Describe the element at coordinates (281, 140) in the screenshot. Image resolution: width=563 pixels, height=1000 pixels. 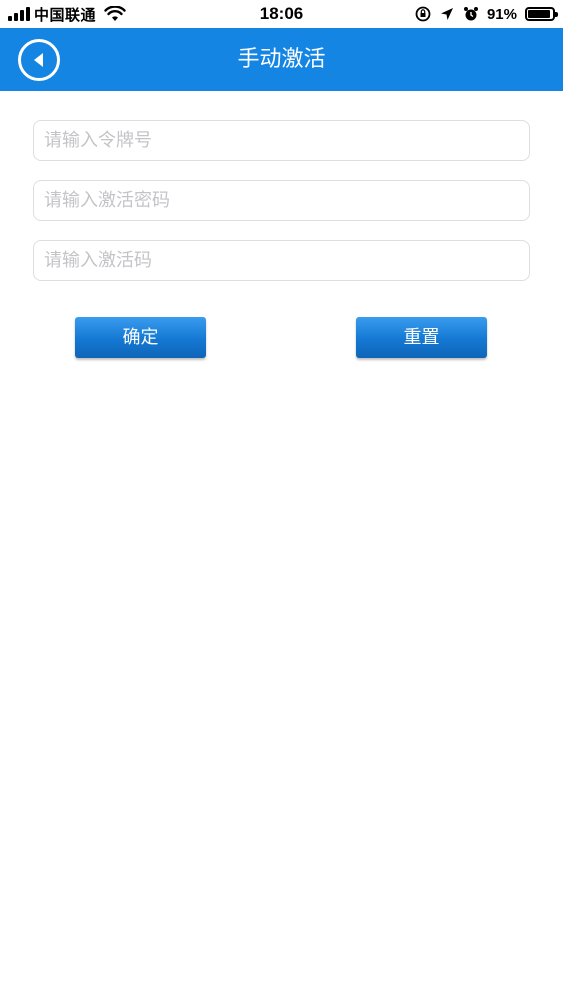
I see `token-number-input` at that location.